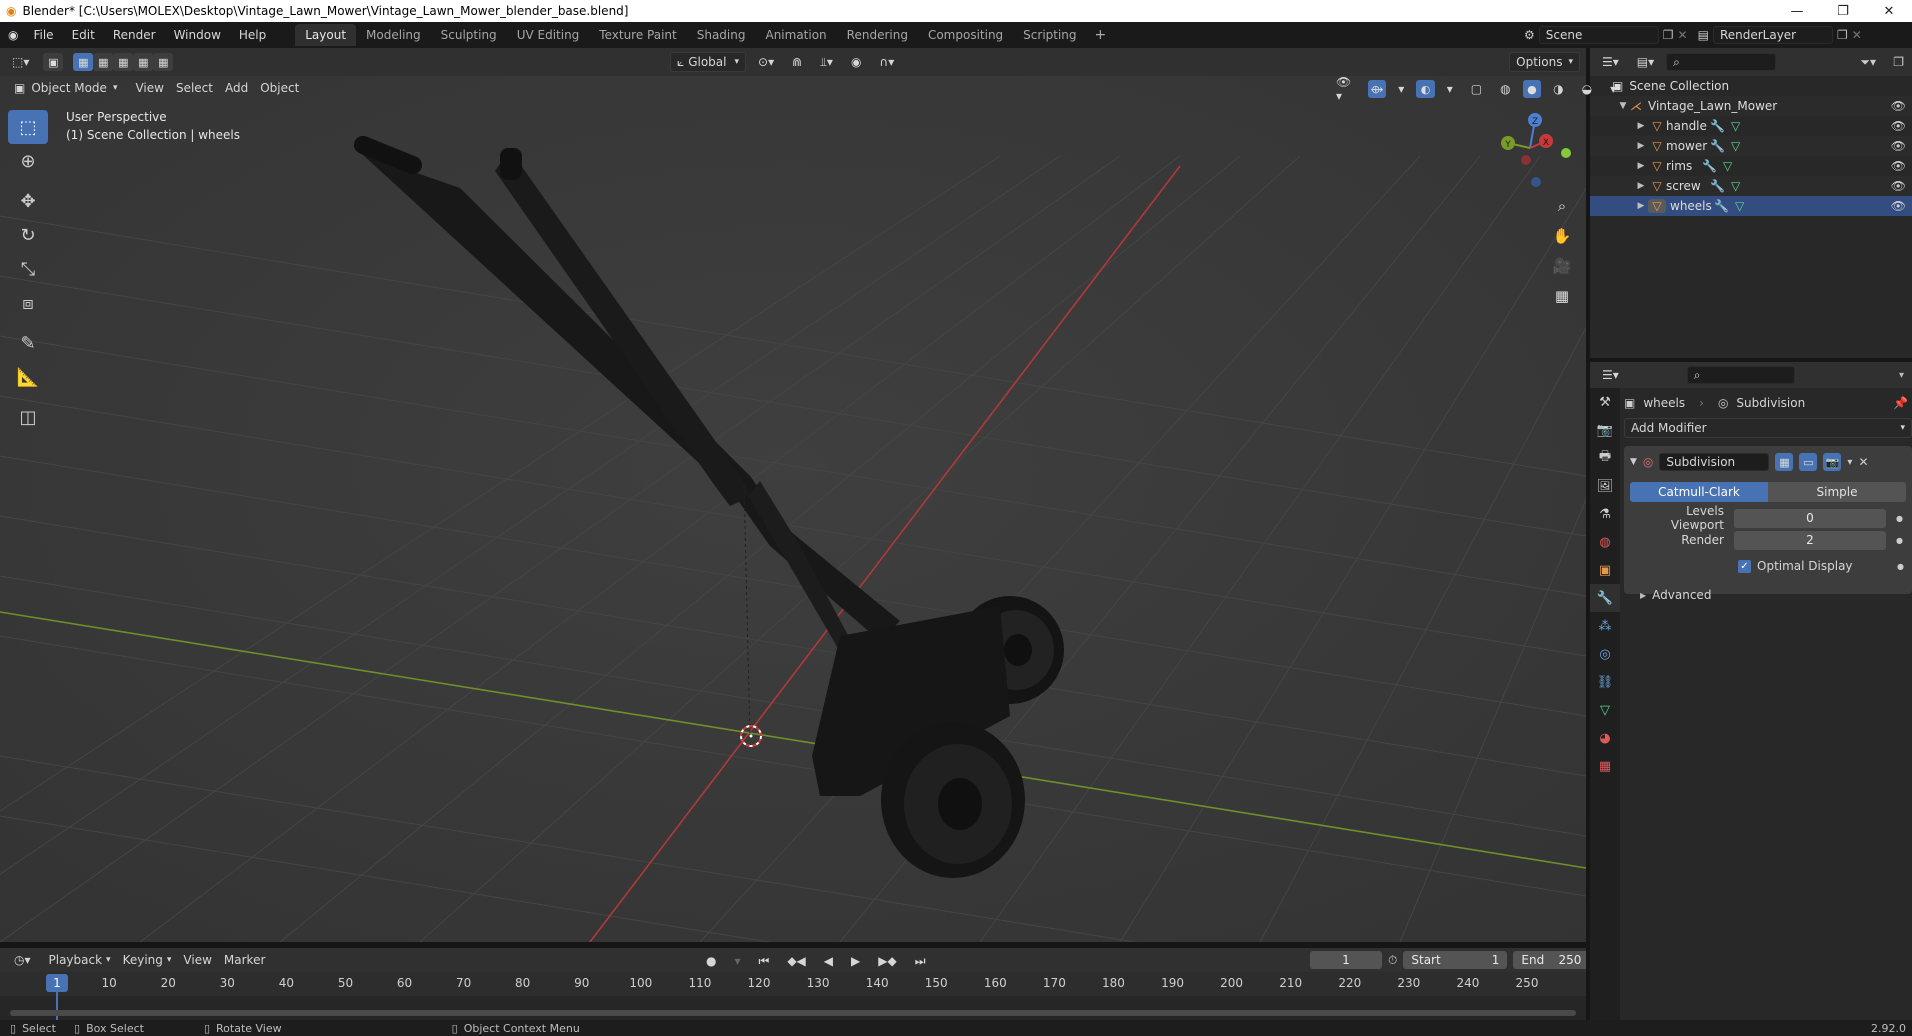 The height and width of the screenshot is (1036, 1912). Describe the element at coordinates (1613, 89) in the screenshot. I see `shading-dropdown-icon: ▾` at that location.